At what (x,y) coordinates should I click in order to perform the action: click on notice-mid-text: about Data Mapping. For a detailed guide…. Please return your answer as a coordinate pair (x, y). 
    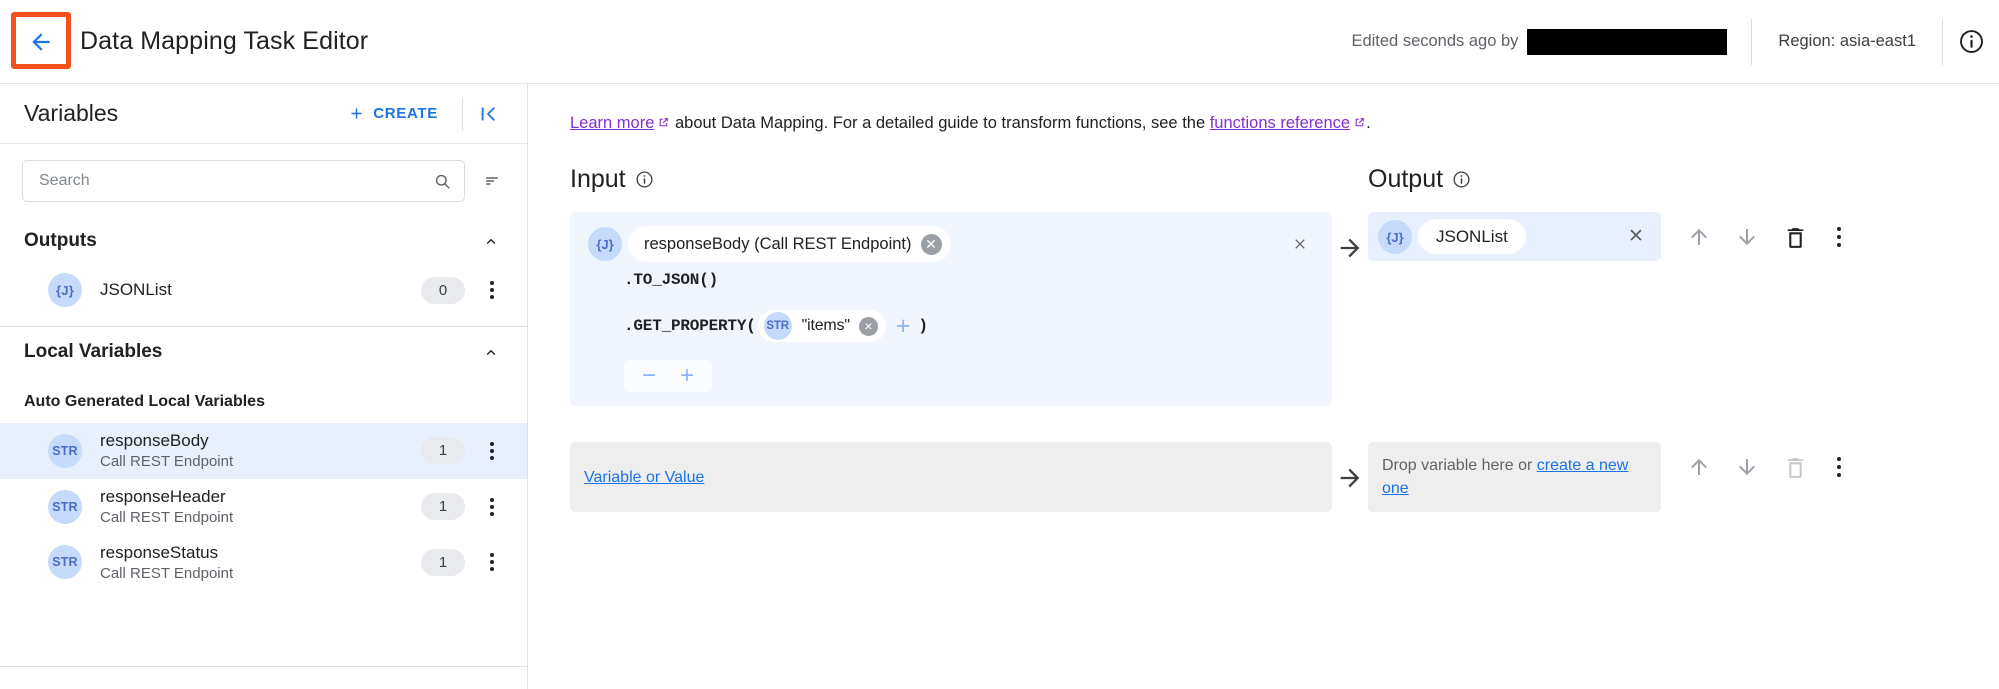
    Looking at the image, I should click on (940, 123).